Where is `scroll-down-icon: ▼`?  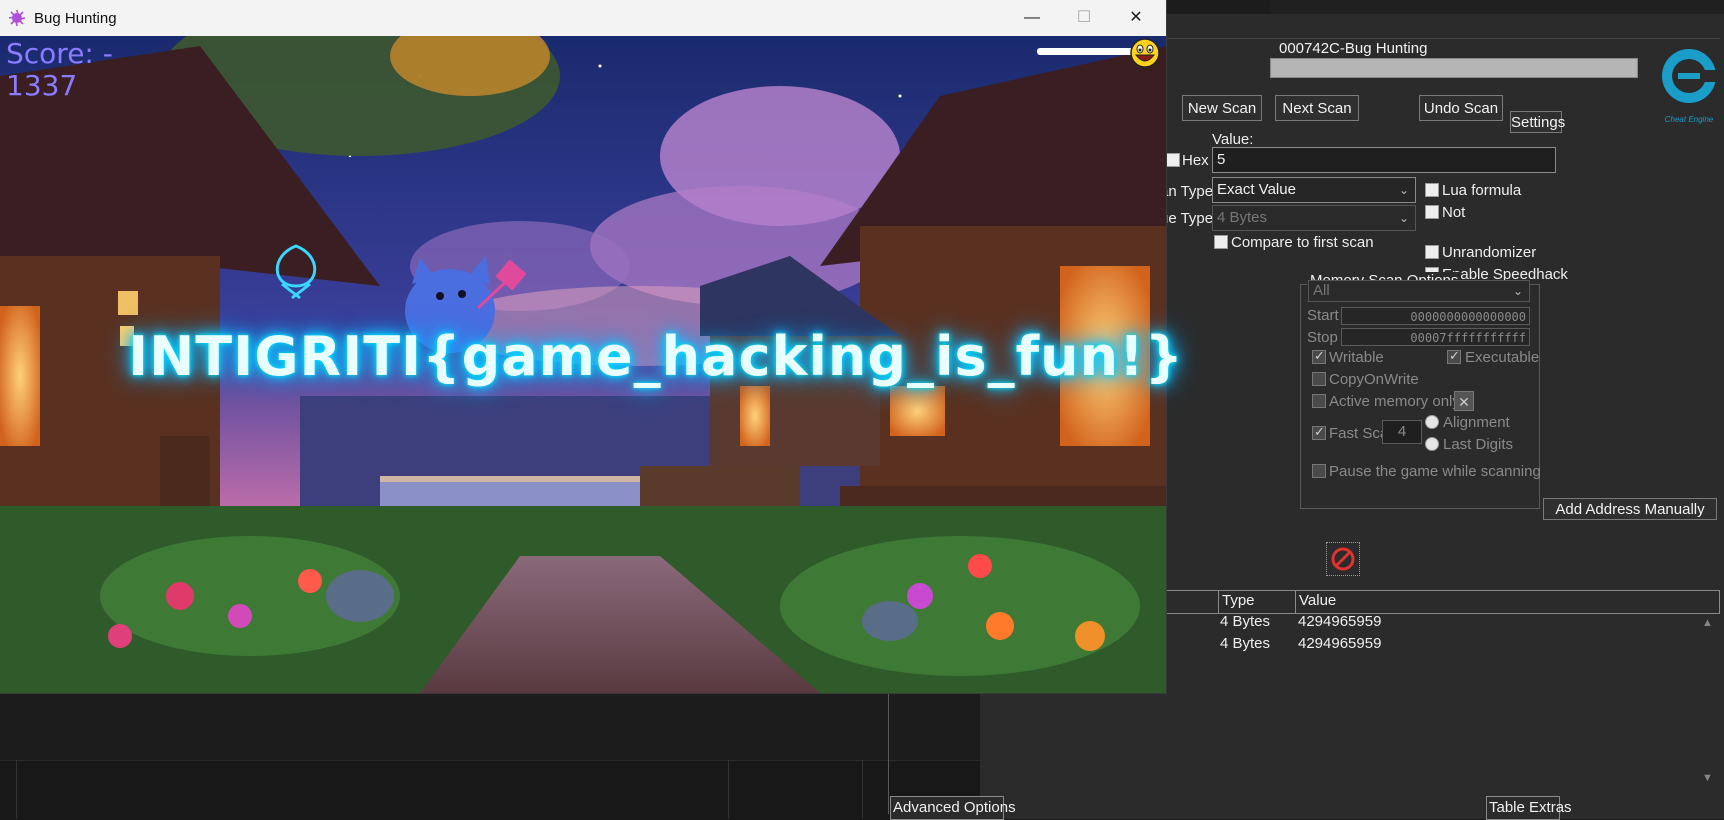 scroll-down-icon: ▼ is located at coordinates (1707, 778).